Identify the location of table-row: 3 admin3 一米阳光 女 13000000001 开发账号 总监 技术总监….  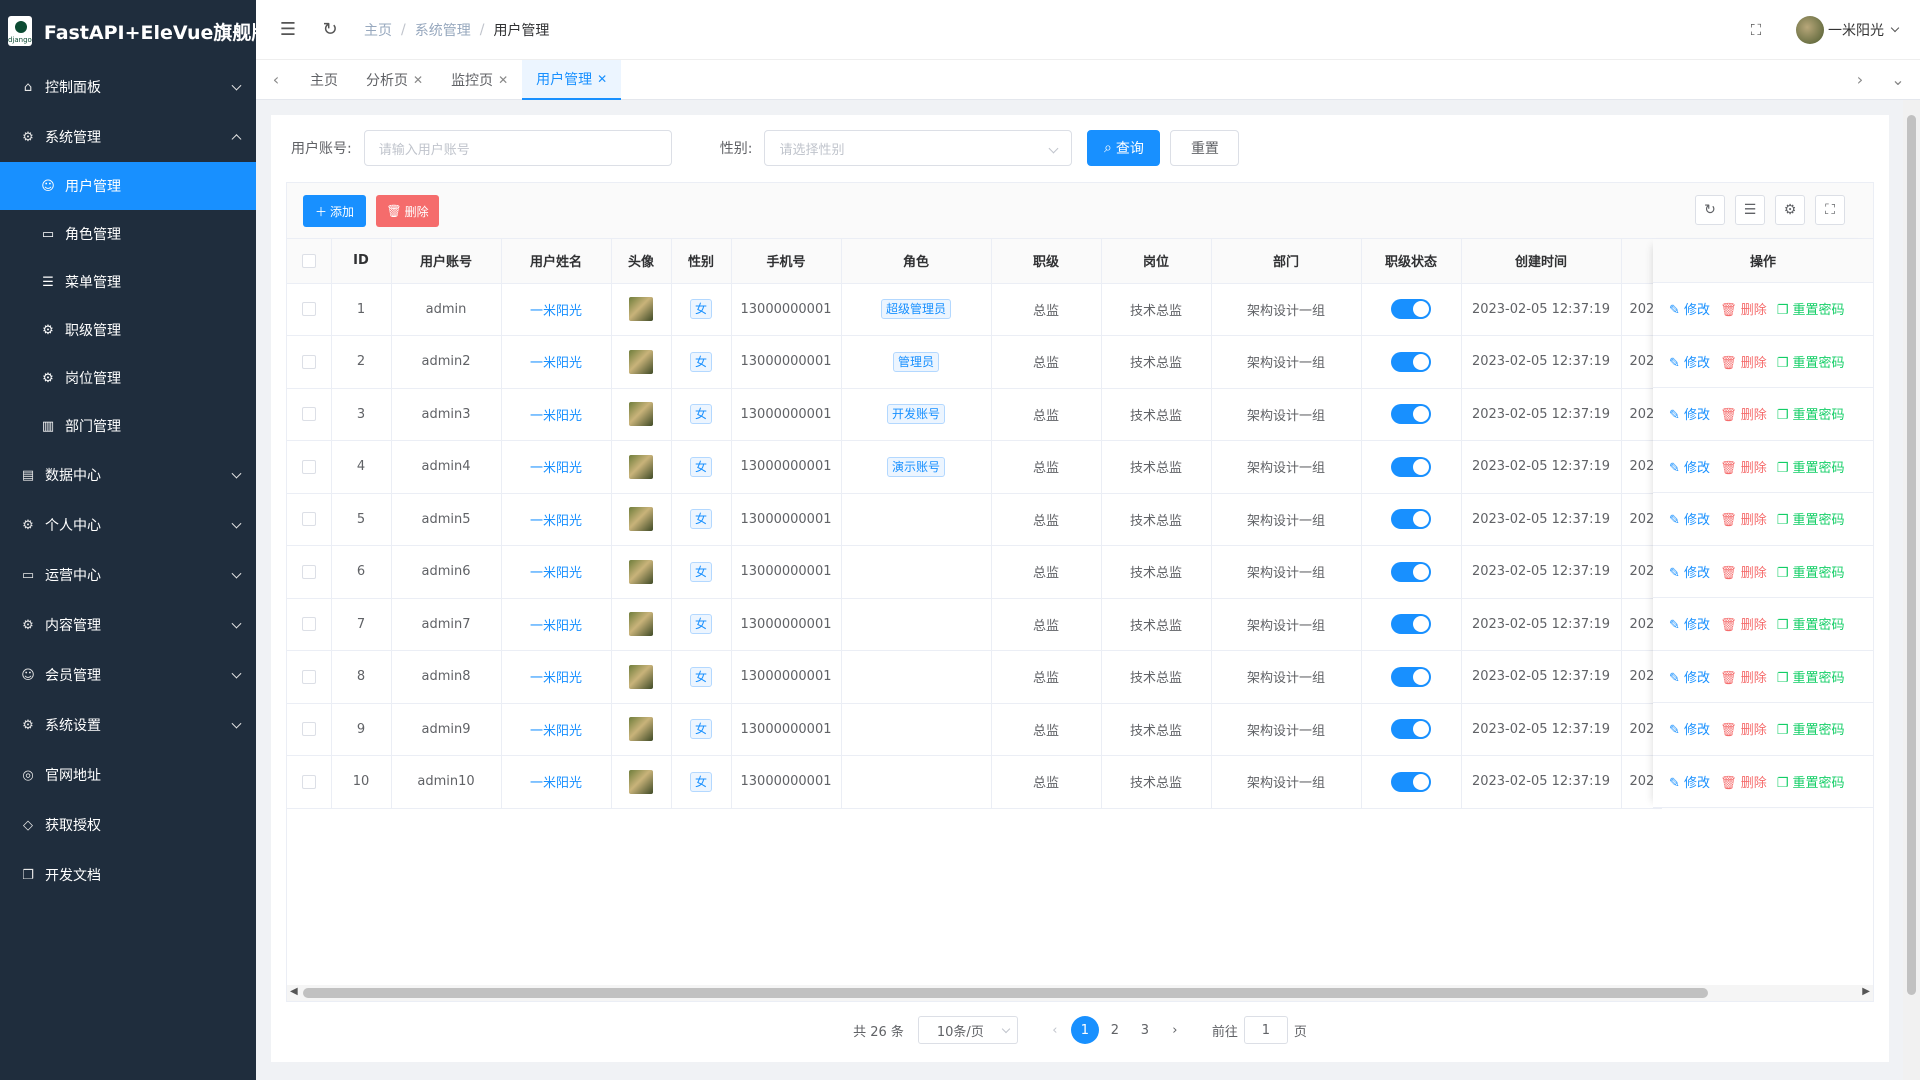
(974, 414).